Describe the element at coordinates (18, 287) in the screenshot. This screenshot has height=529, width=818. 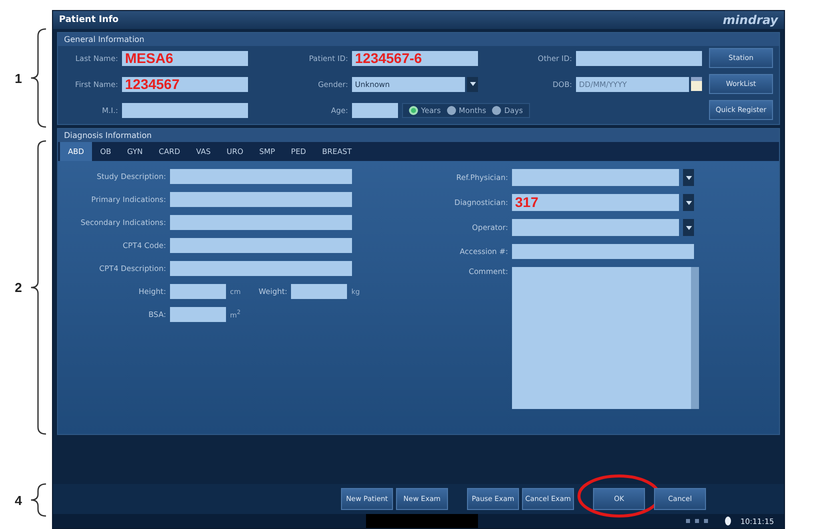
I see `callout-number: 2` at that location.